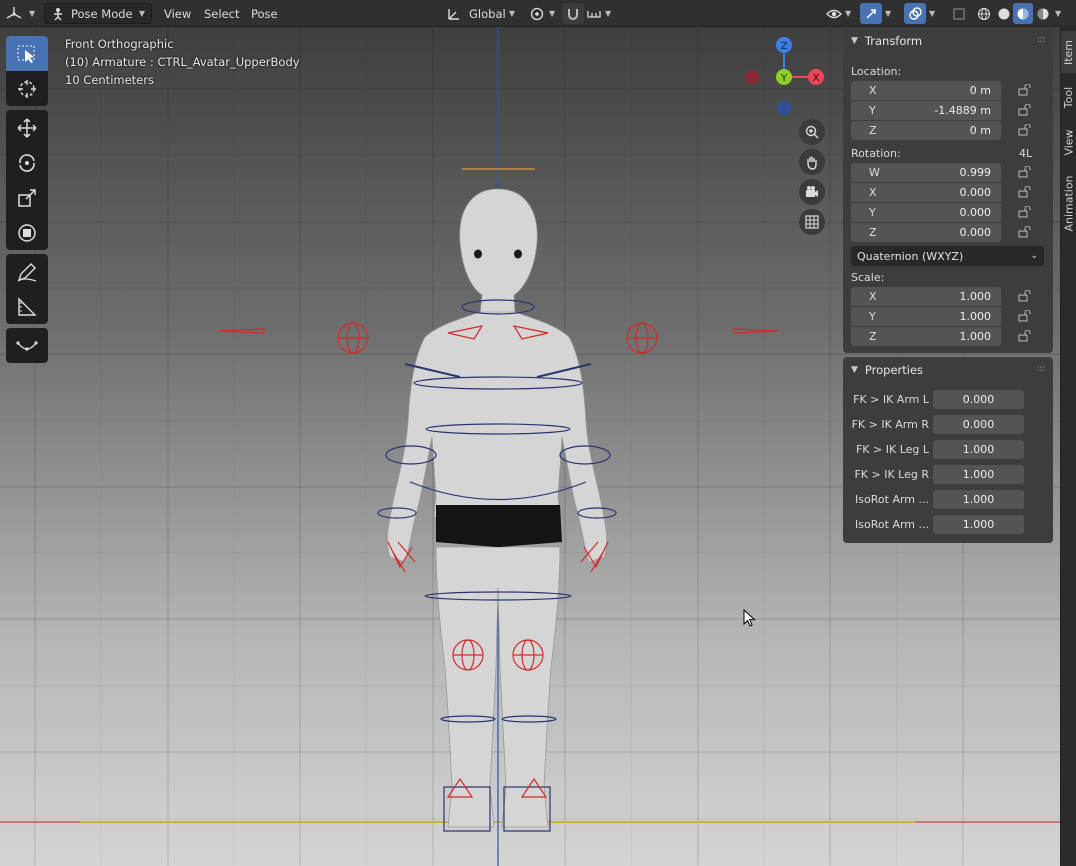 The image size is (1076, 866). Describe the element at coordinates (1058, 13) in the screenshot. I see `shading-options-dropdown: ▼` at that location.